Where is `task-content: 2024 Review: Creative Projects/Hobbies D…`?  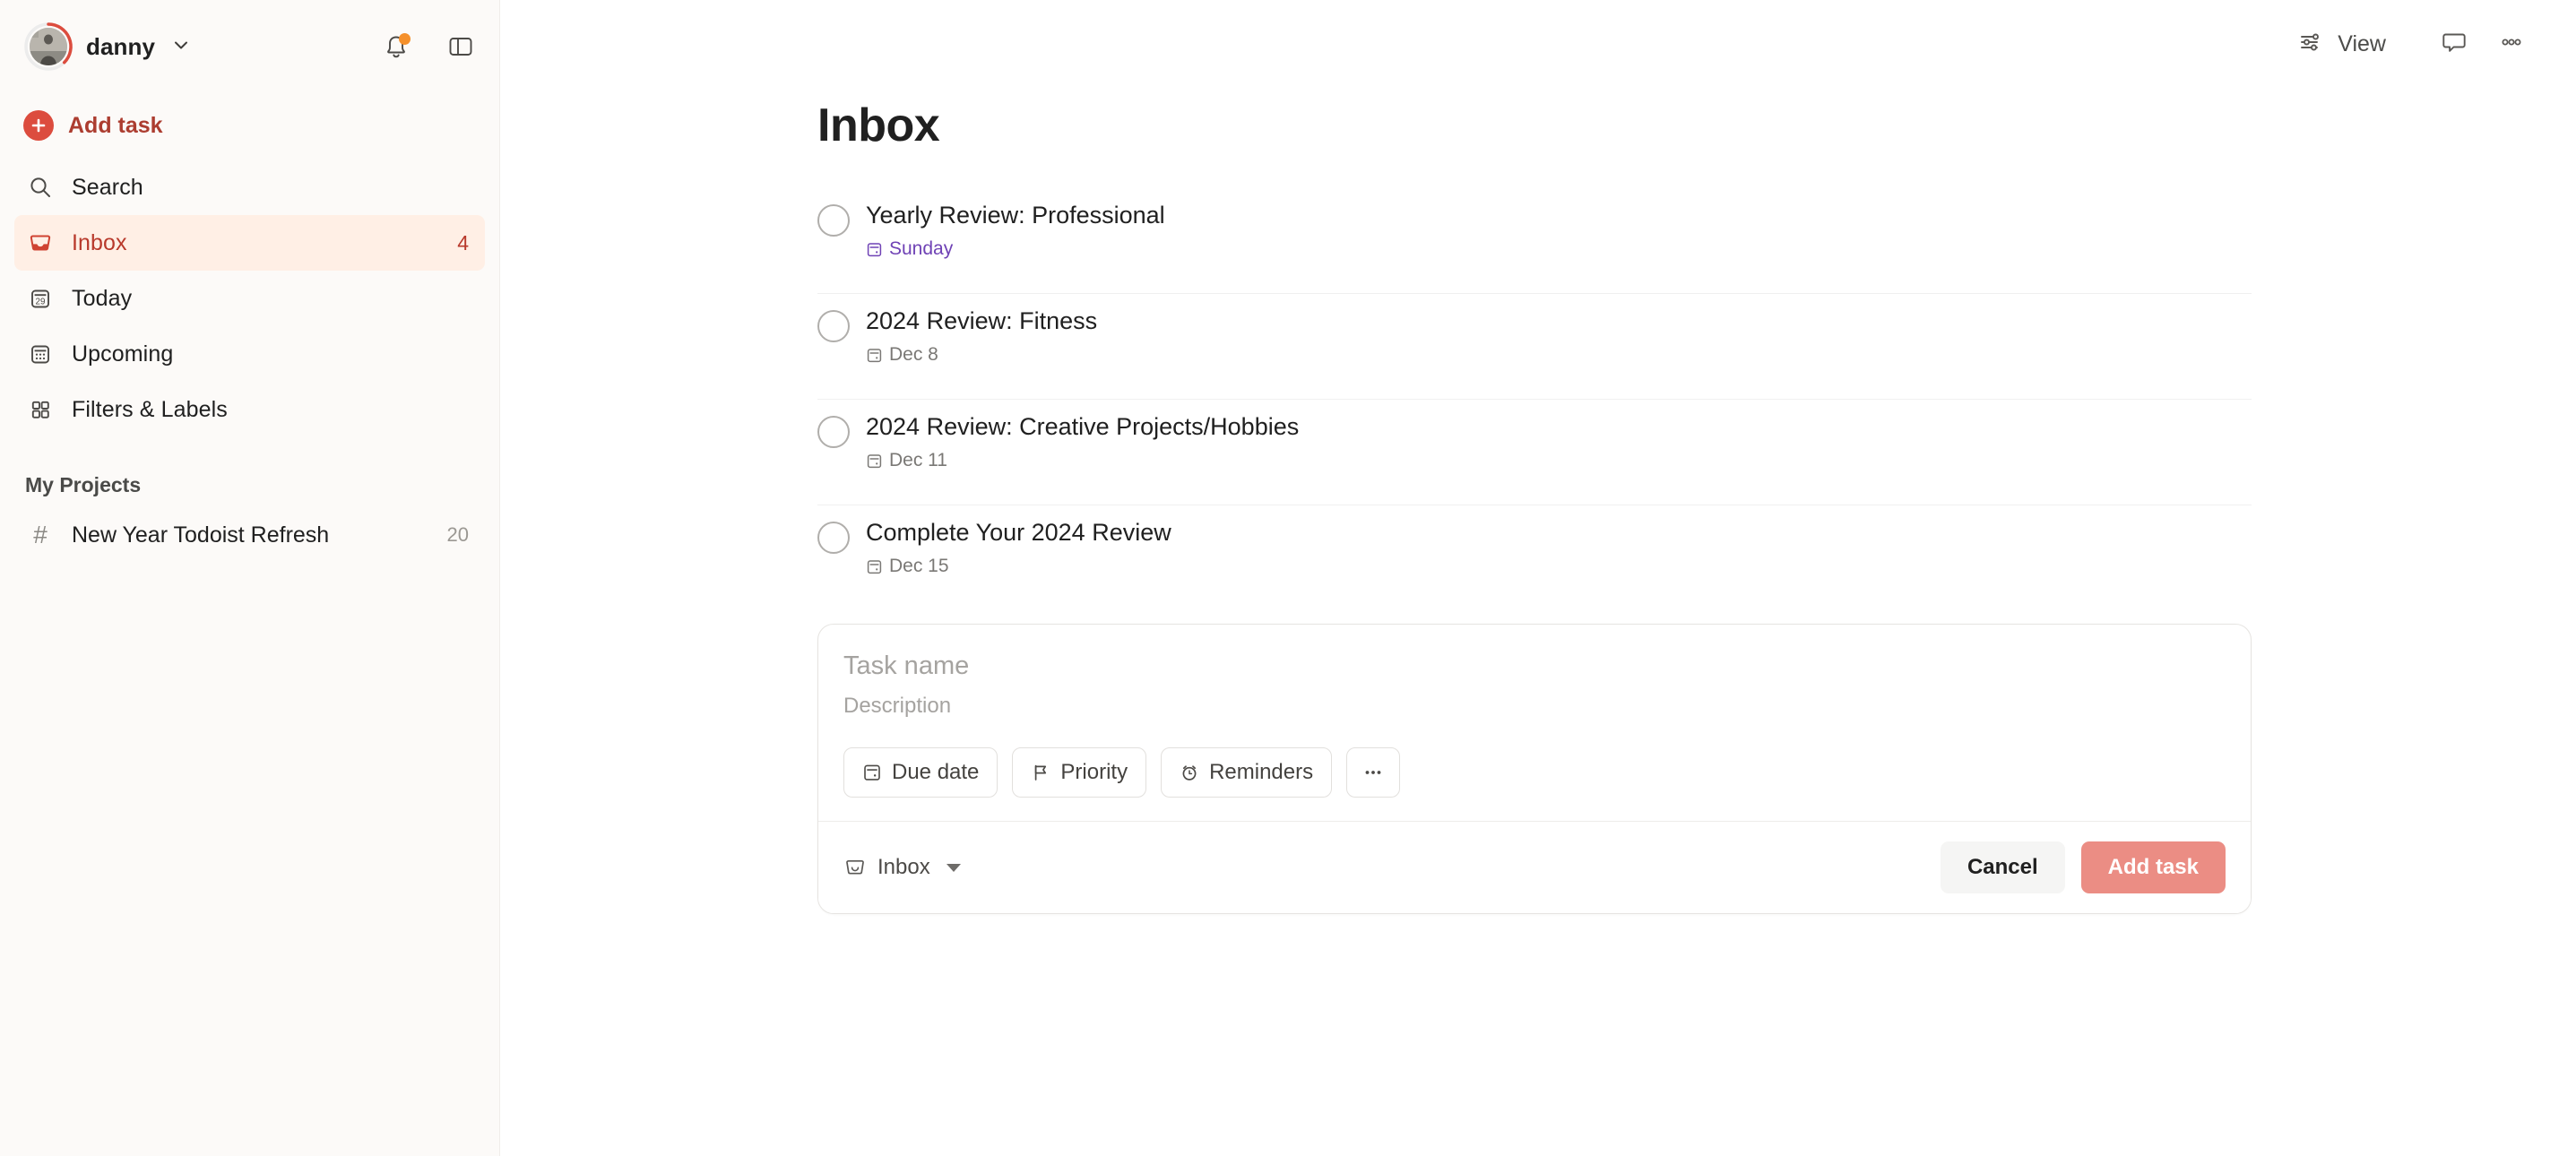 task-content: 2024 Review: Creative Projects/Hobbies D… is located at coordinates (1082, 441).